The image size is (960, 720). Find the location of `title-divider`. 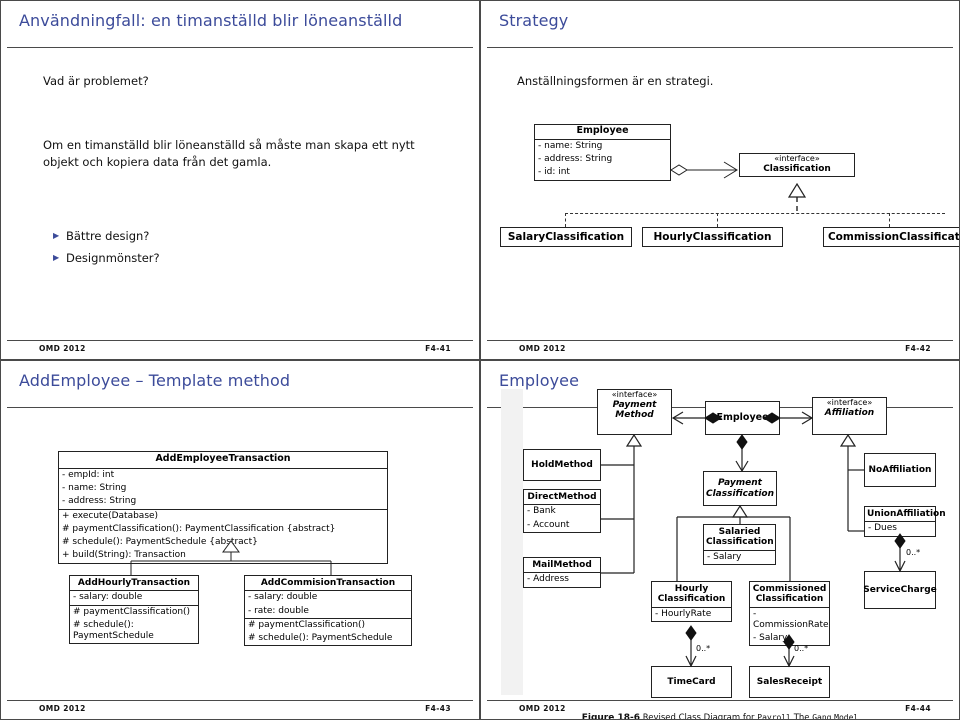

title-divider is located at coordinates (240, 47).